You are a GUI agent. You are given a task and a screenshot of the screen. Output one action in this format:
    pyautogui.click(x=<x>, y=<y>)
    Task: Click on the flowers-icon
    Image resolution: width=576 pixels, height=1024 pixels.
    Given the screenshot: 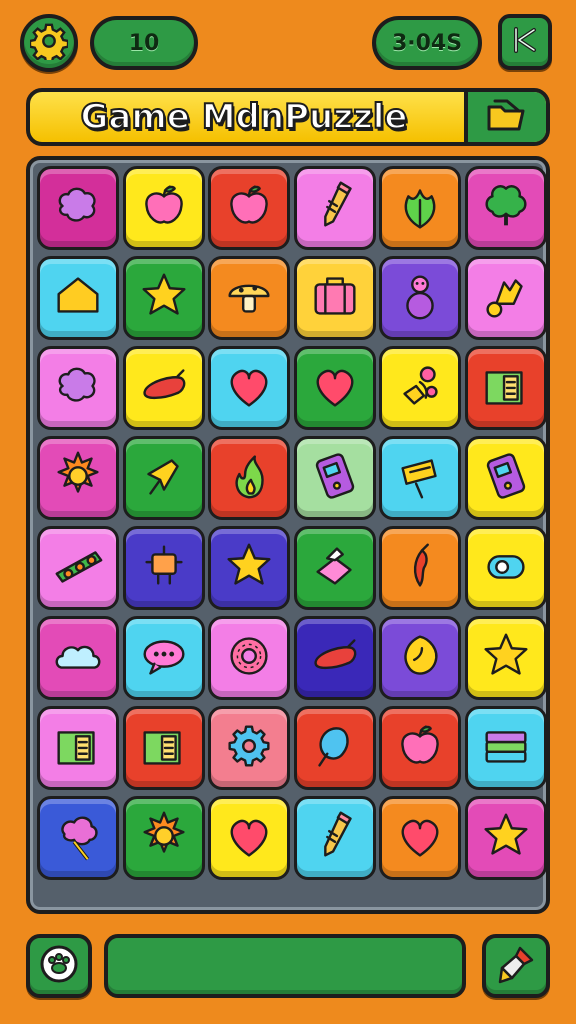 What is the action you would take?
    pyautogui.click(x=420, y=388)
    